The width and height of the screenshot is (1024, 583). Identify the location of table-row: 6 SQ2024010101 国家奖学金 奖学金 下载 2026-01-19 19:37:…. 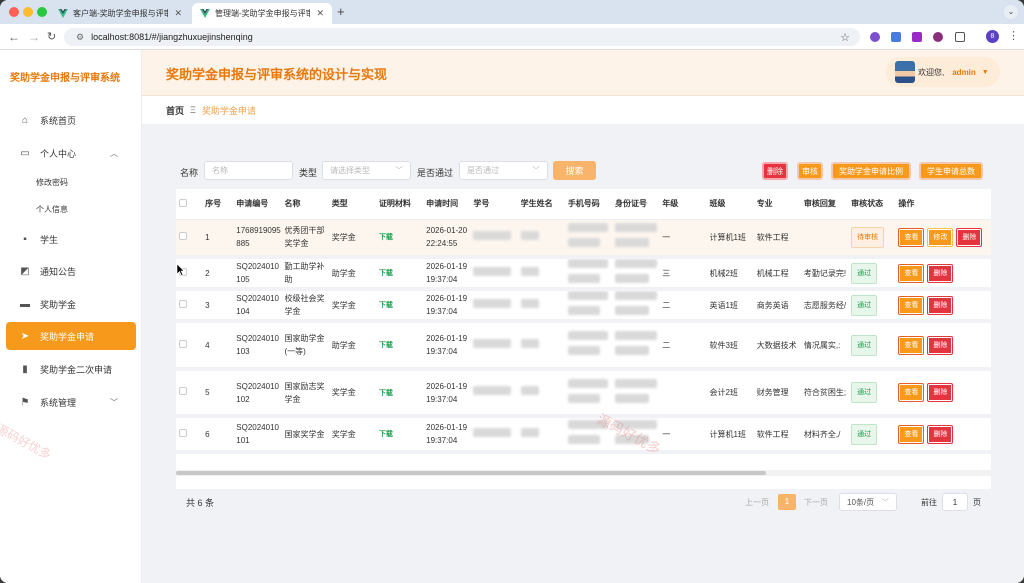
(583, 435).